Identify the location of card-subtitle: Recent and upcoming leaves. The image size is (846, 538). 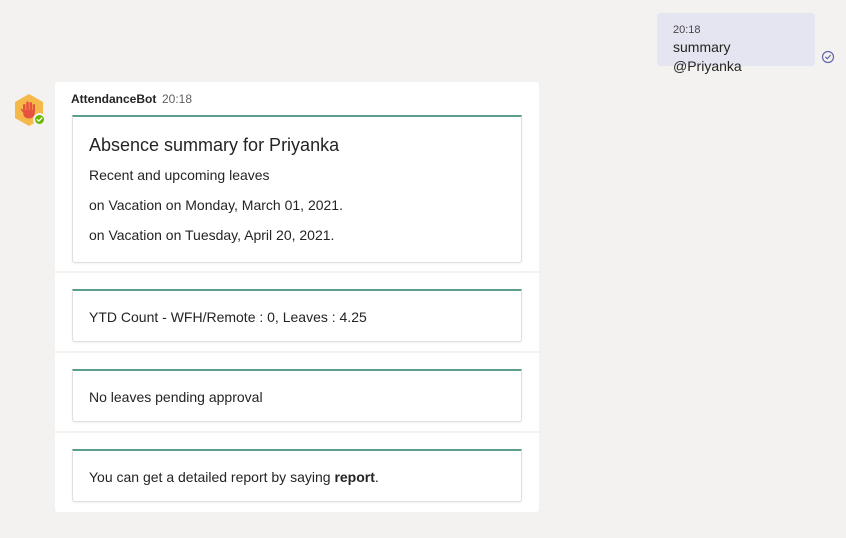
(179, 175).